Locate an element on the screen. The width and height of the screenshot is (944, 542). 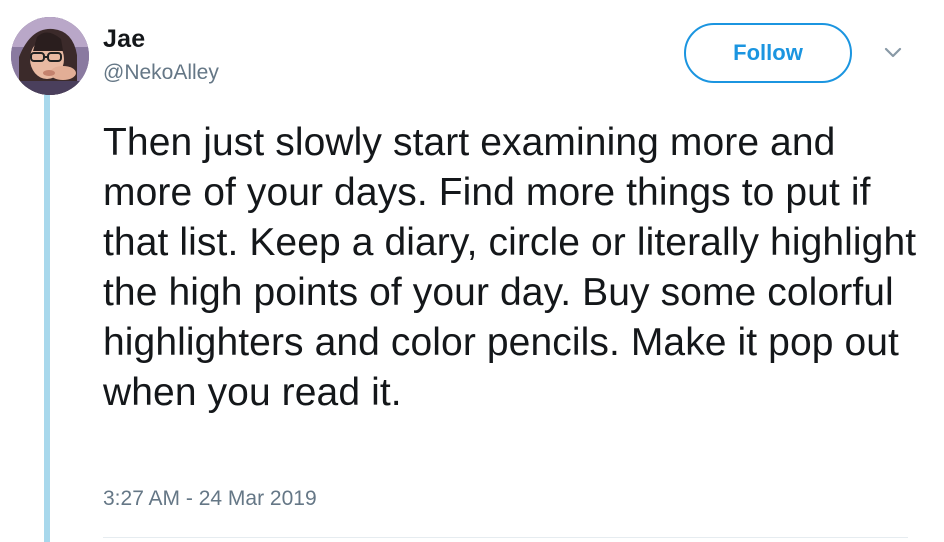
author-name: Jae is located at coordinates (124, 39).